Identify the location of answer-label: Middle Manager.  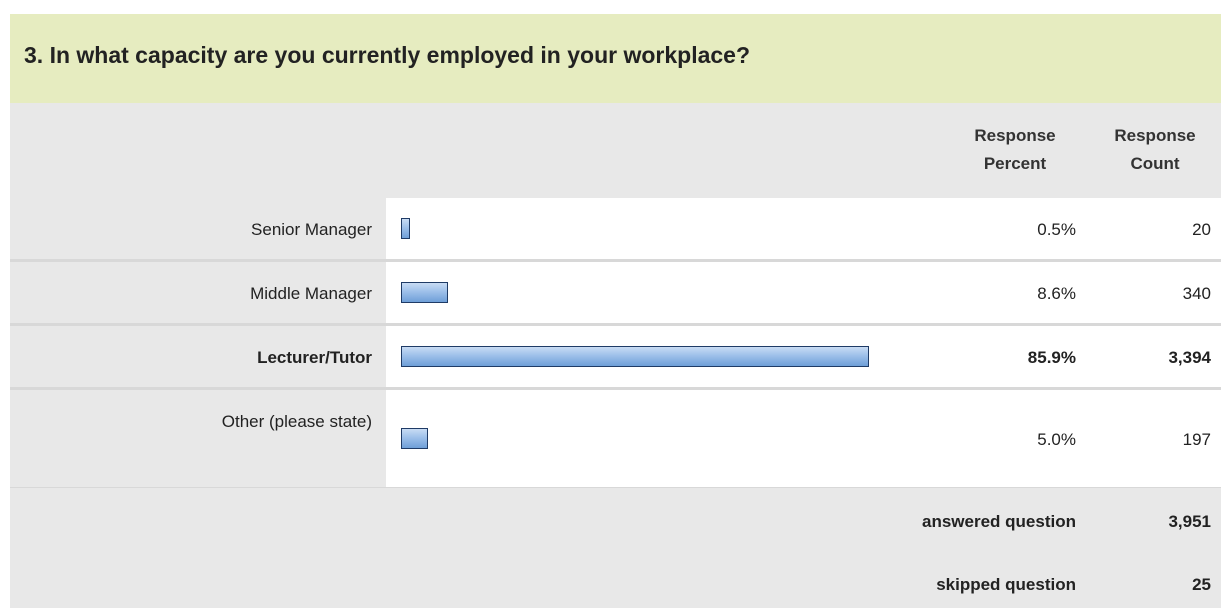
(311, 293).